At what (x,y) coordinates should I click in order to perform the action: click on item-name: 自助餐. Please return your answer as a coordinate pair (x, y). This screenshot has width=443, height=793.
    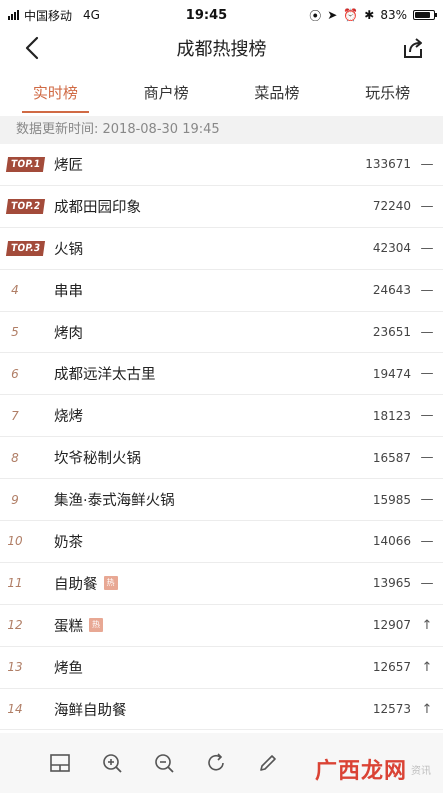
    Looking at the image, I should click on (76, 584).